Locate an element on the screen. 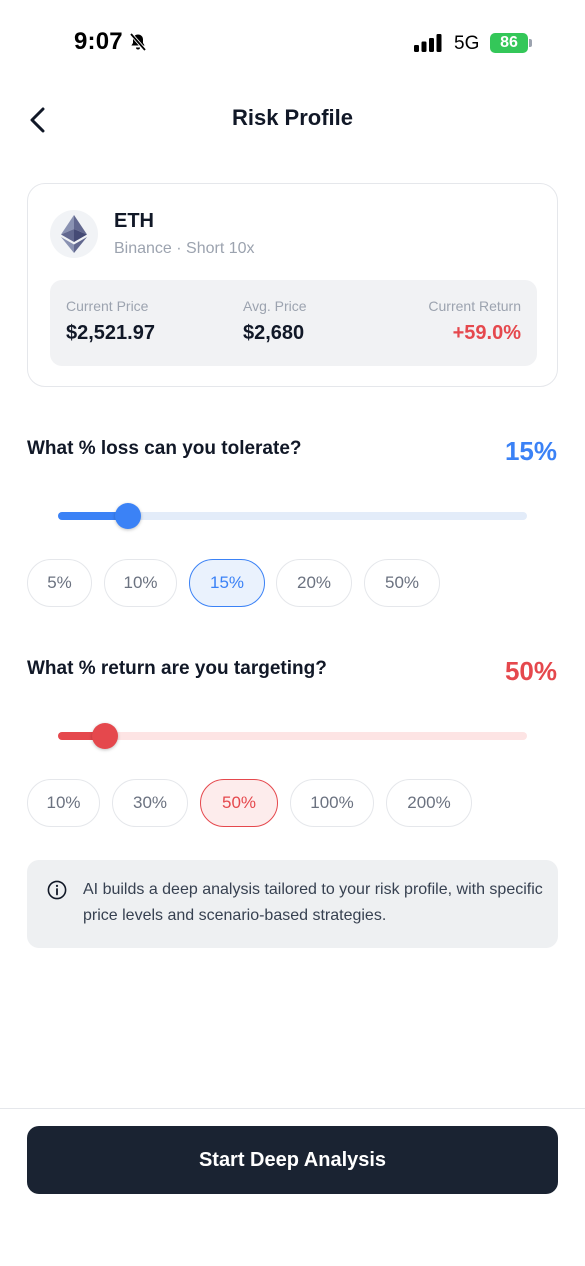  network-label: 5G is located at coordinates (467, 43).